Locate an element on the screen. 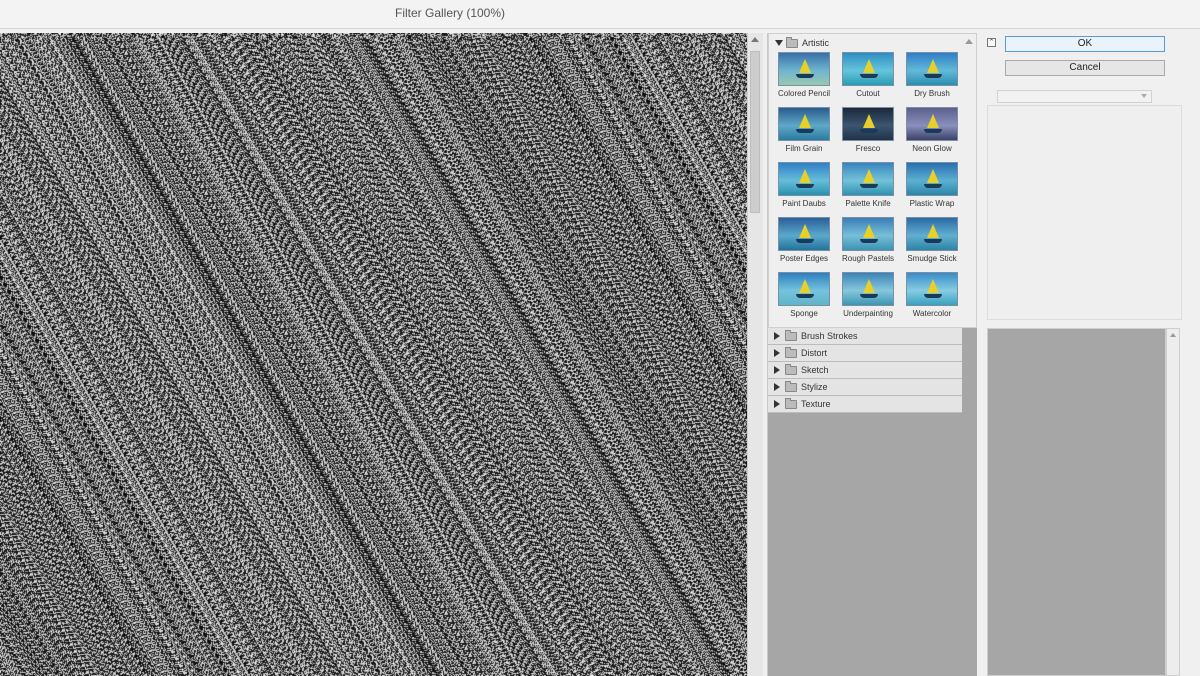 The height and width of the screenshot is (676, 1200). collapse-gallery-icon: ⌃ is located at coordinates (991, 42).